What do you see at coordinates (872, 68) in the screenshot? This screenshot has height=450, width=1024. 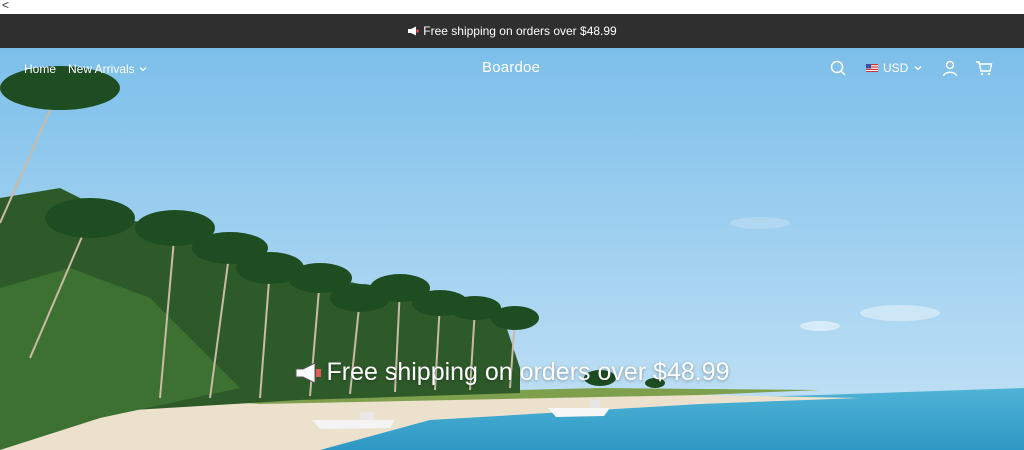 I see `flag-icon` at bounding box center [872, 68].